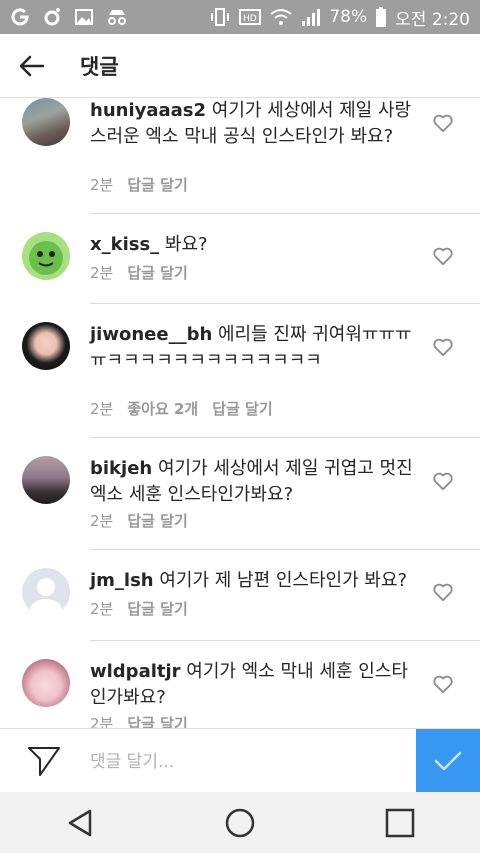  What do you see at coordinates (117, 17) in the screenshot?
I see `incognito-icon` at bounding box center [117, 17].